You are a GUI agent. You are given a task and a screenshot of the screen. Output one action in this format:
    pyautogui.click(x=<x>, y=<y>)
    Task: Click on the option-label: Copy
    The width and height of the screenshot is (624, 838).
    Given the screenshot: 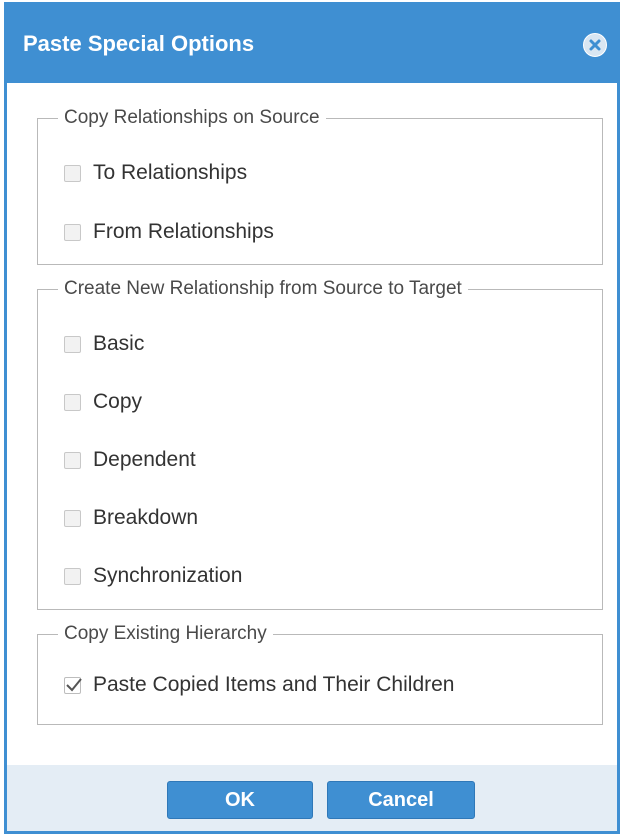 What is the action you would take?
    pyautogui.click(x=118, y=401)
    